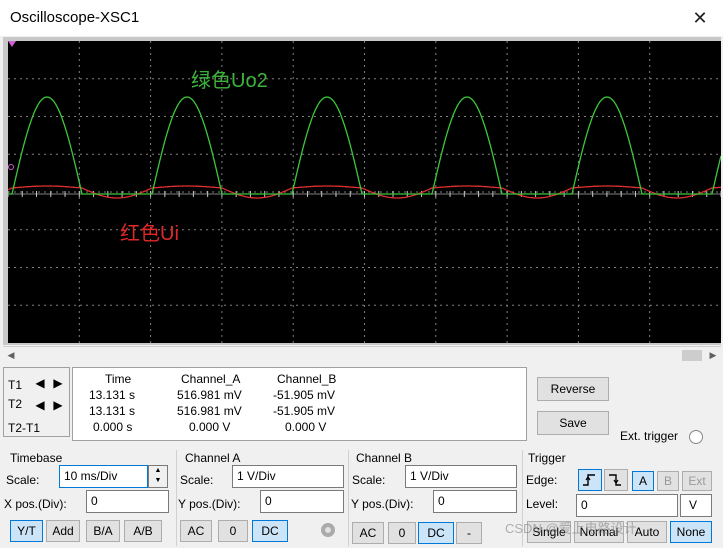  Describe the element at coordinates (307, 379) in the screenshot. I see `readout-header-channel-b: Channel_B` at that location.